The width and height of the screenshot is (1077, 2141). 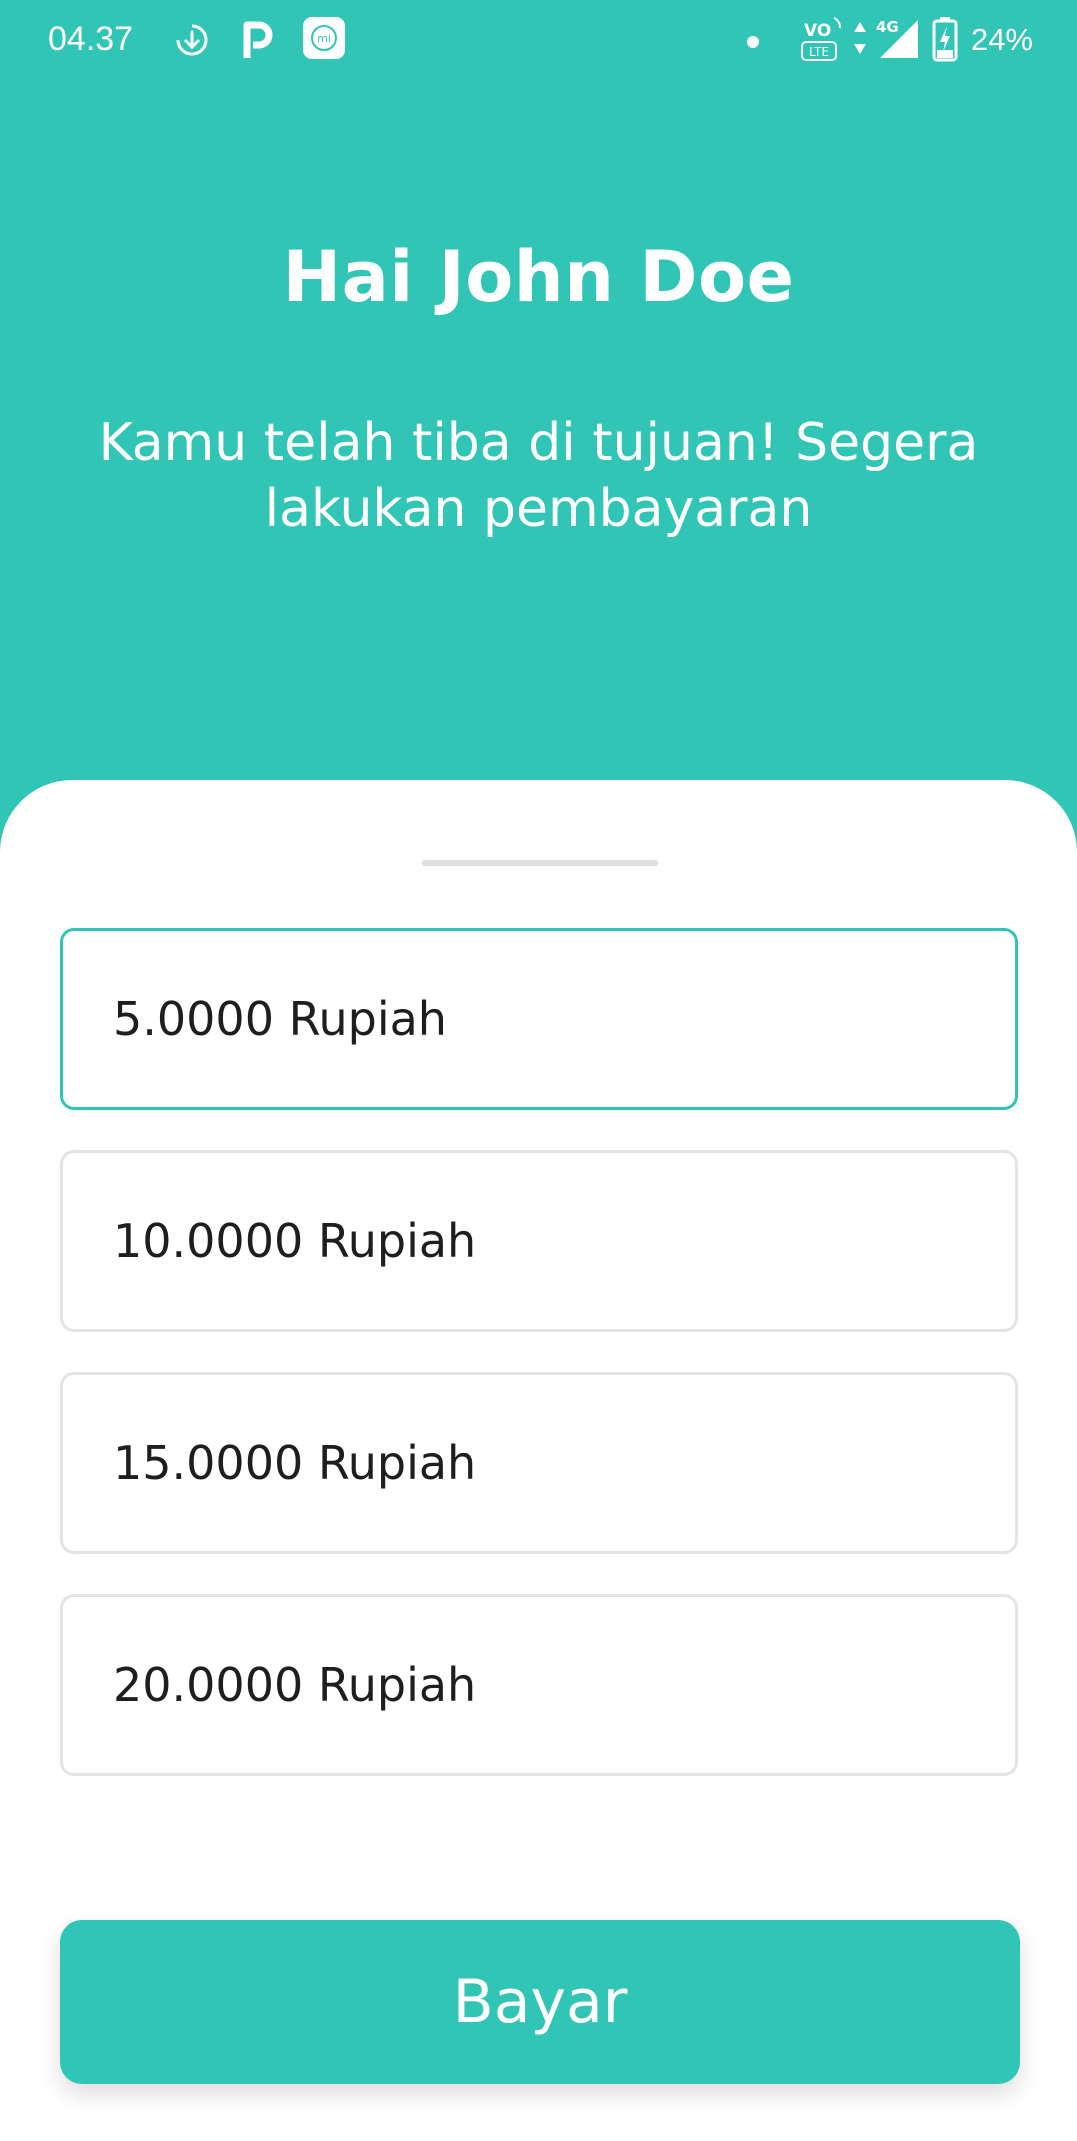 I want to click on svg-text: mi, so click(x=324, y=38).